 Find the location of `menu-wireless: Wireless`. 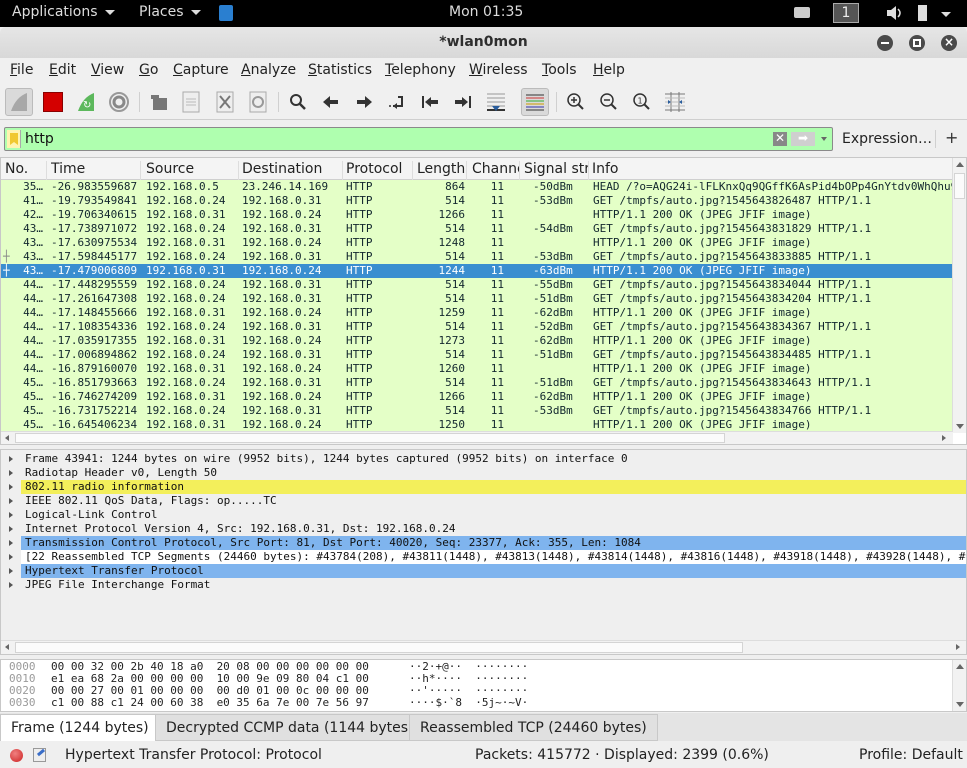

menu-wireless: Wireless is located at coordinates (498, 70).